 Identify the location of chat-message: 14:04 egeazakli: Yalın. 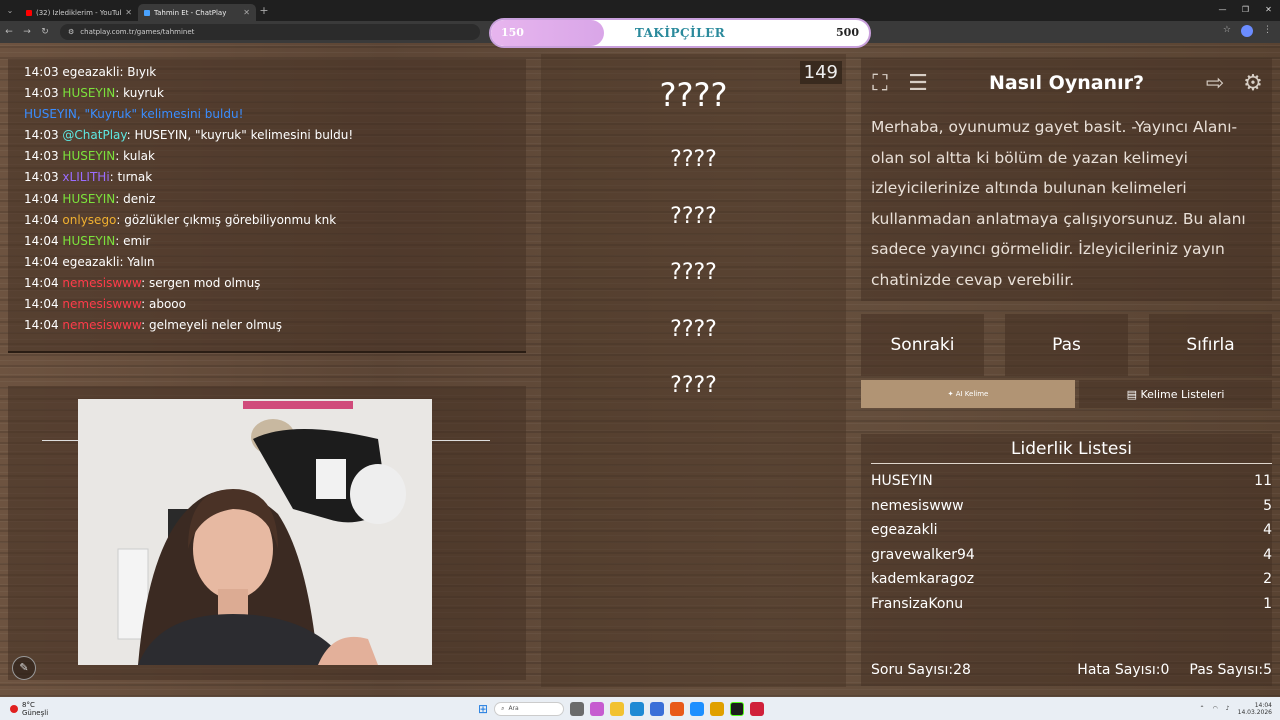
(267, 262).